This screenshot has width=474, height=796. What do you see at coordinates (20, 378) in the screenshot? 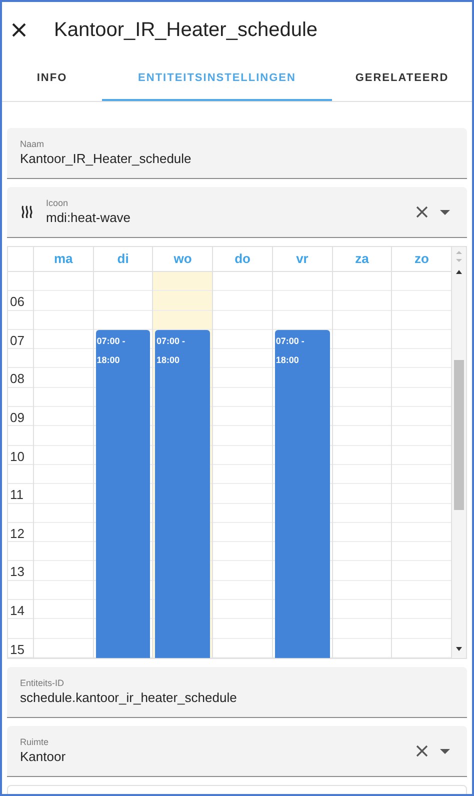
I see `hour-label: 08` at bounding box center [20, 378].